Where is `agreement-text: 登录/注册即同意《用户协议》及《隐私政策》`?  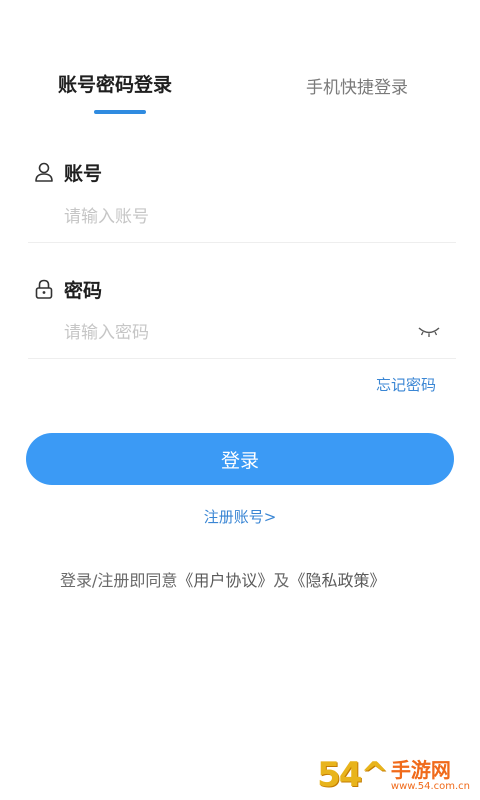 agreement-text: 登录/注册即同意《用户协议》及《隐私政策》 is located at coordinates (222, 579).